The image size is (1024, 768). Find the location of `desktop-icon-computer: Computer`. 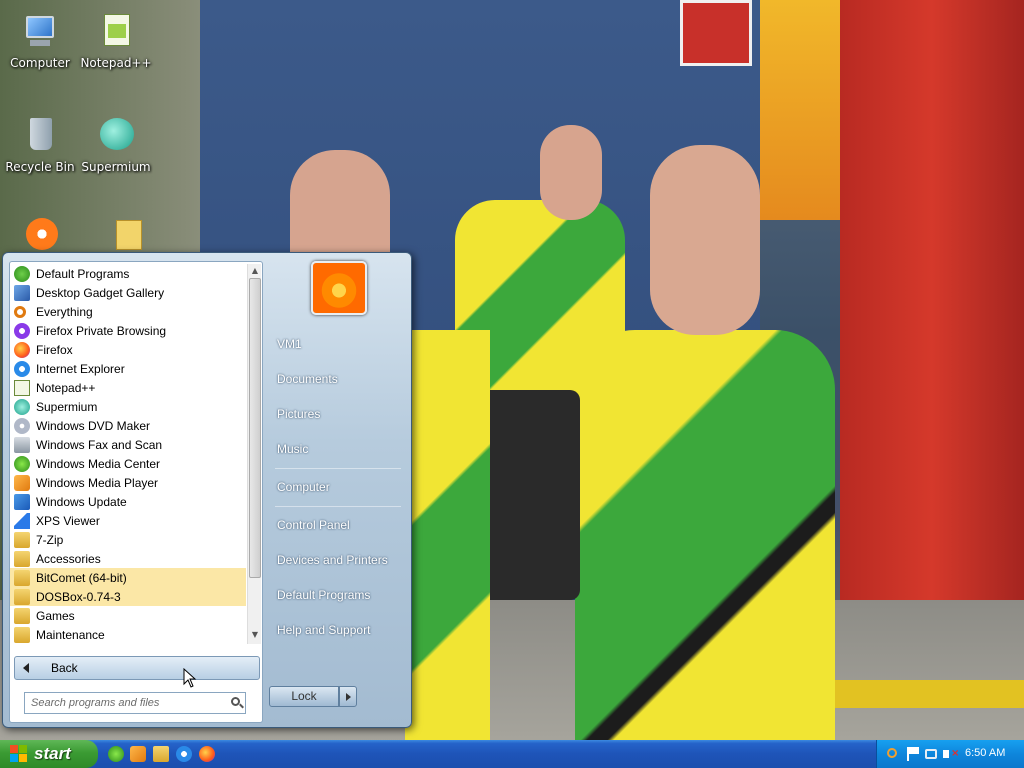

desktop-icon-computer: Computer is located at coordinates (40, 41).